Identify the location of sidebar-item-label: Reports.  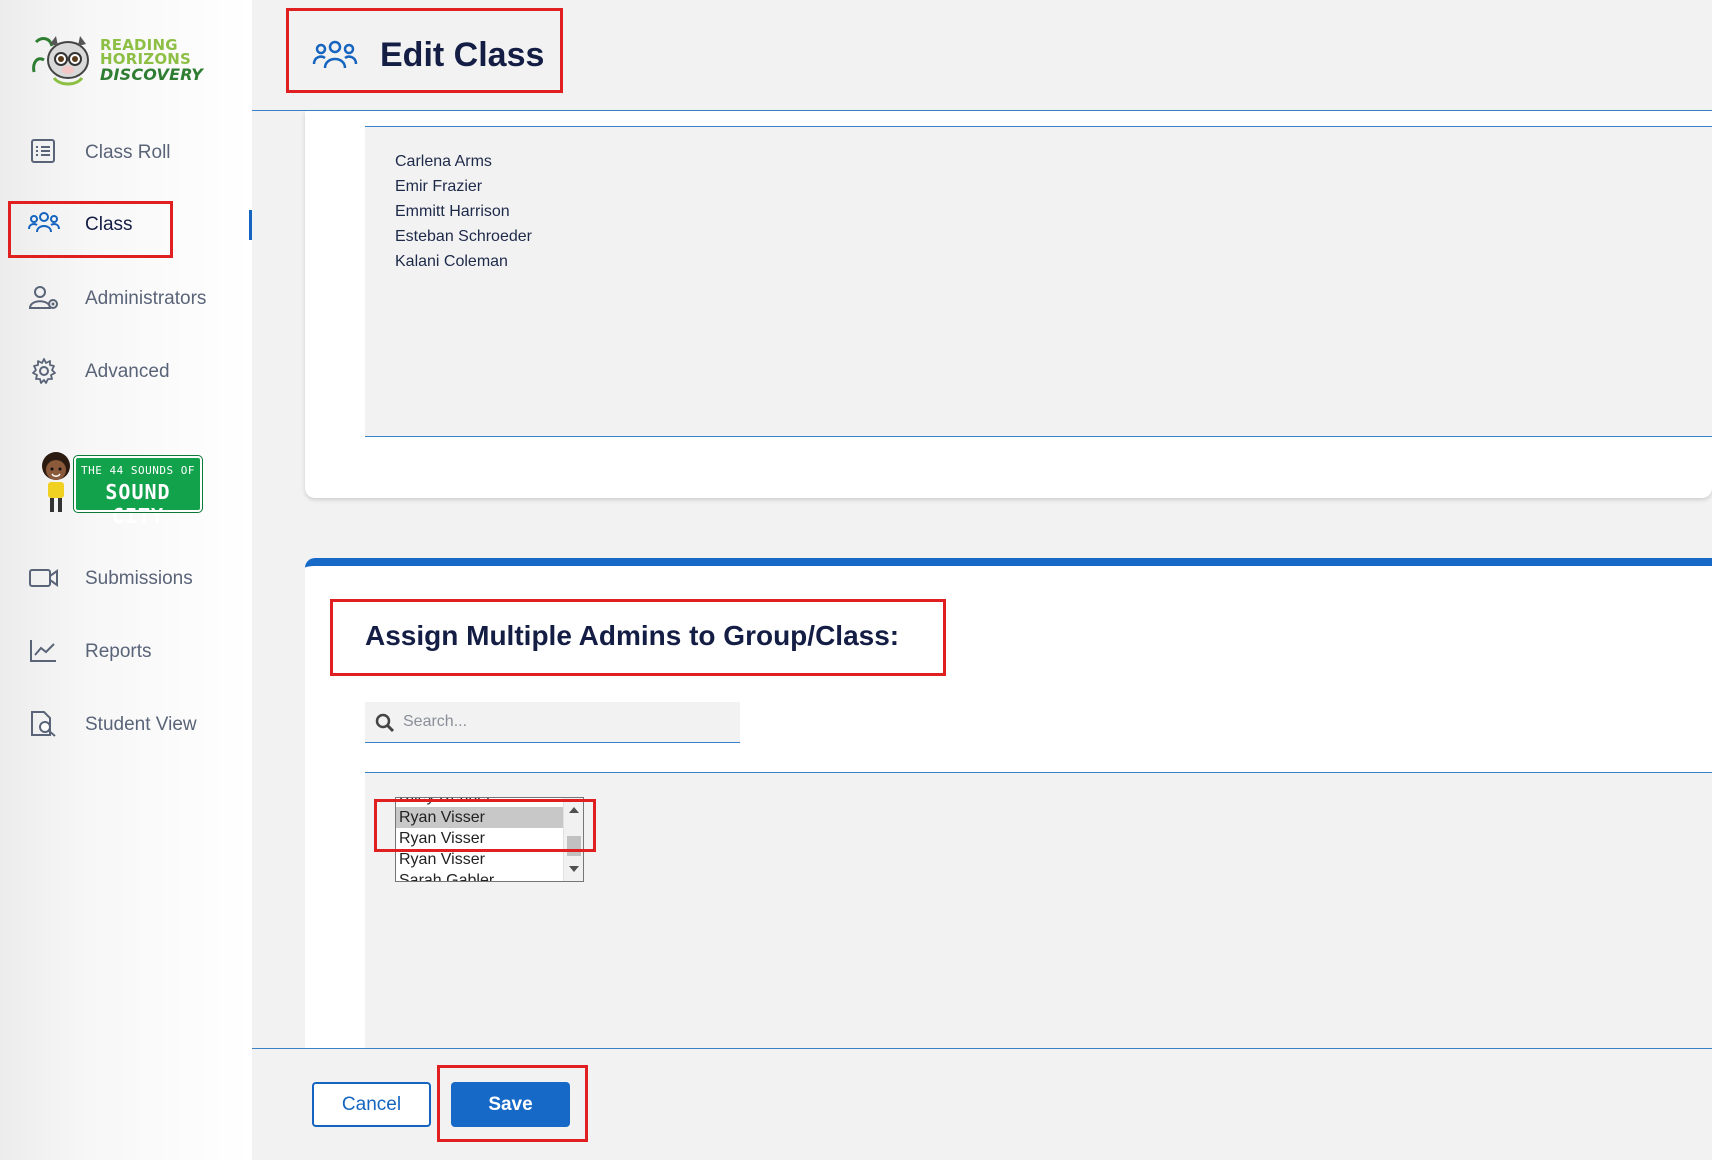
(118, 651).